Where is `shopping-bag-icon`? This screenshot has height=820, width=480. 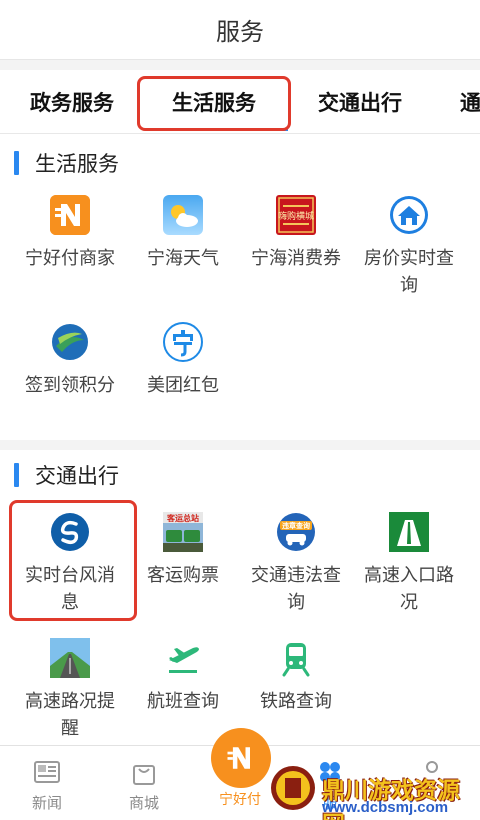
shopping-bag-icon is located at coordinates (144, 772).